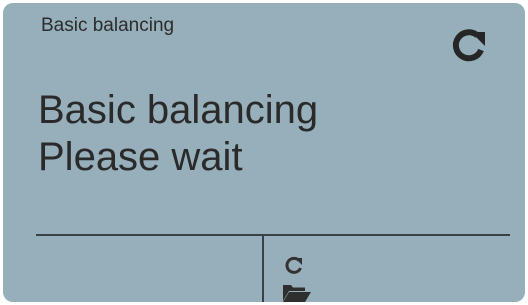 The image size is (528, 305). Describe the element at coordinates (140, 157) in the screenshot. I see `status-line-2: Please wait` at that location.